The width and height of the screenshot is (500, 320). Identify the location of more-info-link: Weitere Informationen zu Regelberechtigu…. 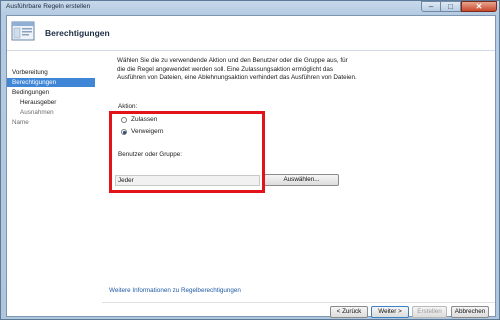
(175, 290).